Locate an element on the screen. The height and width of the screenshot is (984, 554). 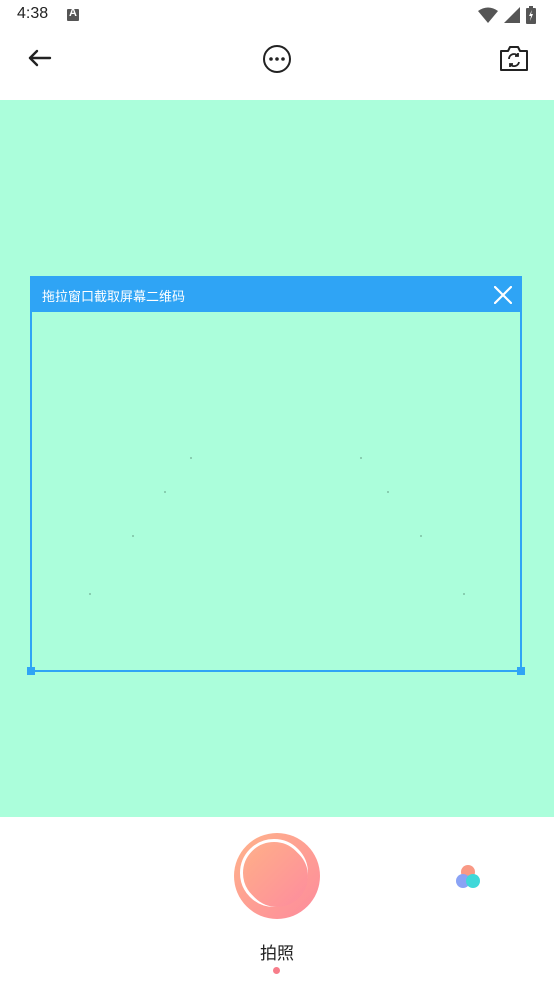
notification-a-icon is located at coordinates (73, 14).